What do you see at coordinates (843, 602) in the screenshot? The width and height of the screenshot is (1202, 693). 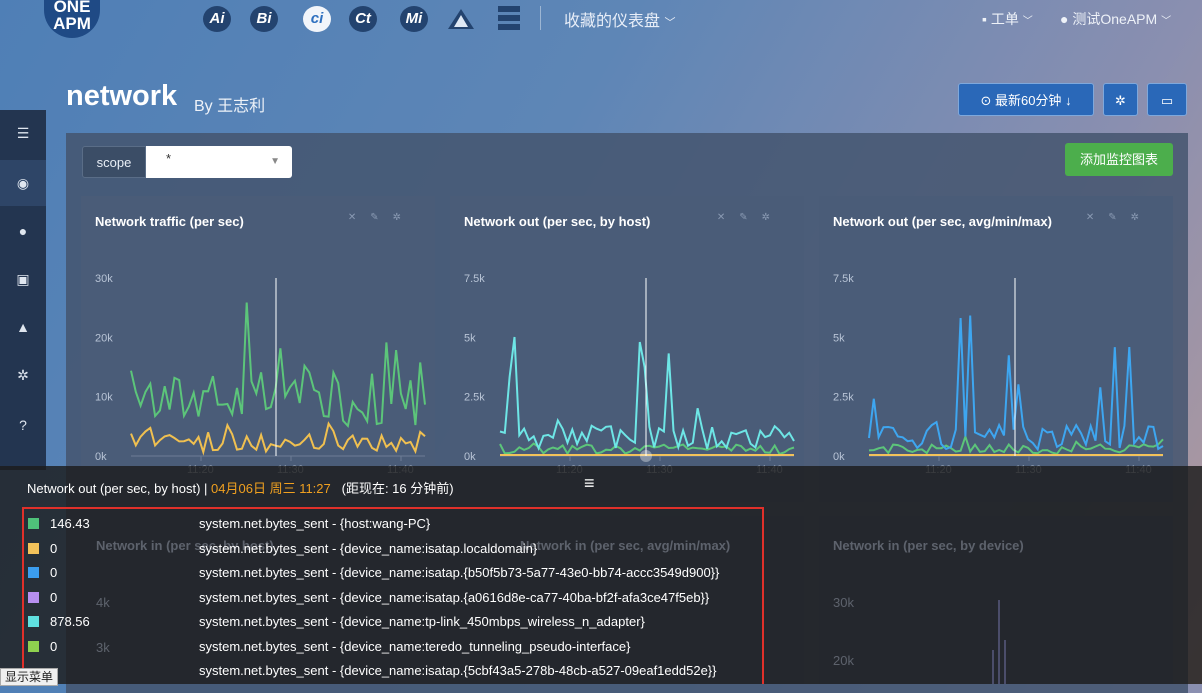 I see `background-tick: 30k` at bounding box center [843, 602].